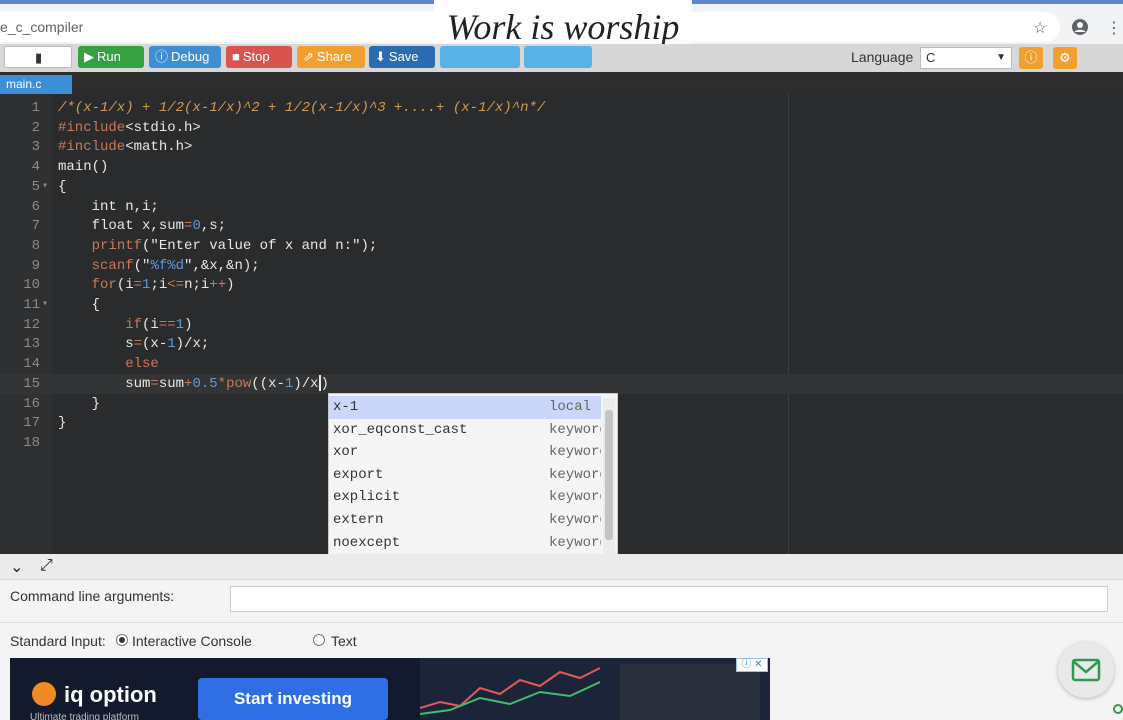 This screenshot has height=720, width=1123. Describe the element at coordinates (31, 423) in the screenshot. I see `line-number: 17` at that location.